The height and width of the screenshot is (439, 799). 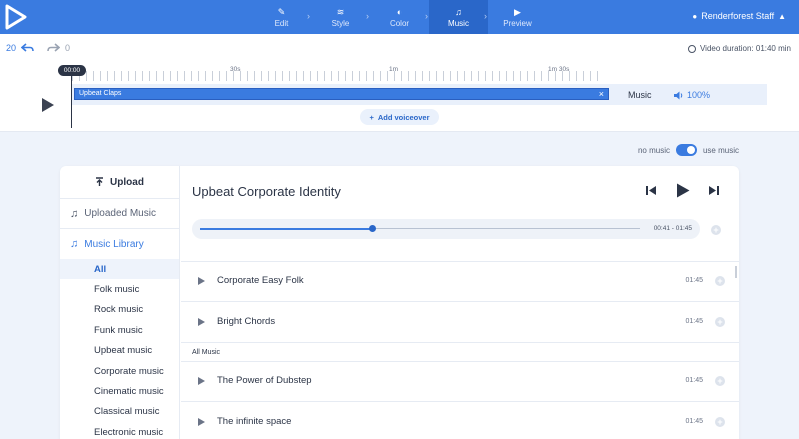 What do you see at coordinates (394, 69) in the screenshot?
I see `ruler-mark-1m: 1m` at bounding box center [394, 69].